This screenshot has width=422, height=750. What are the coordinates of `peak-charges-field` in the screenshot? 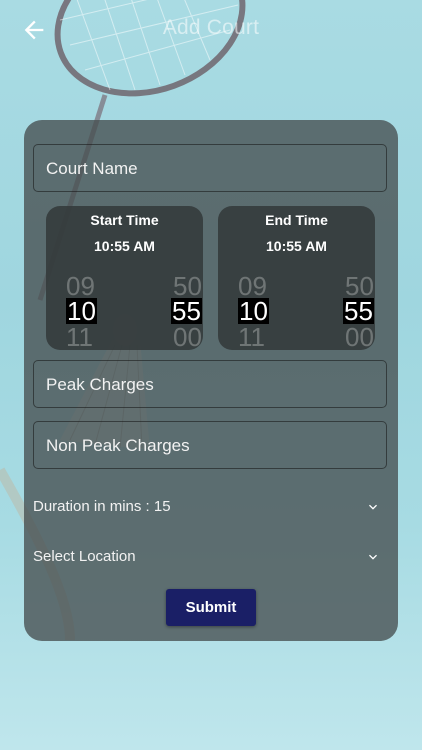 It's located at (210, 384).